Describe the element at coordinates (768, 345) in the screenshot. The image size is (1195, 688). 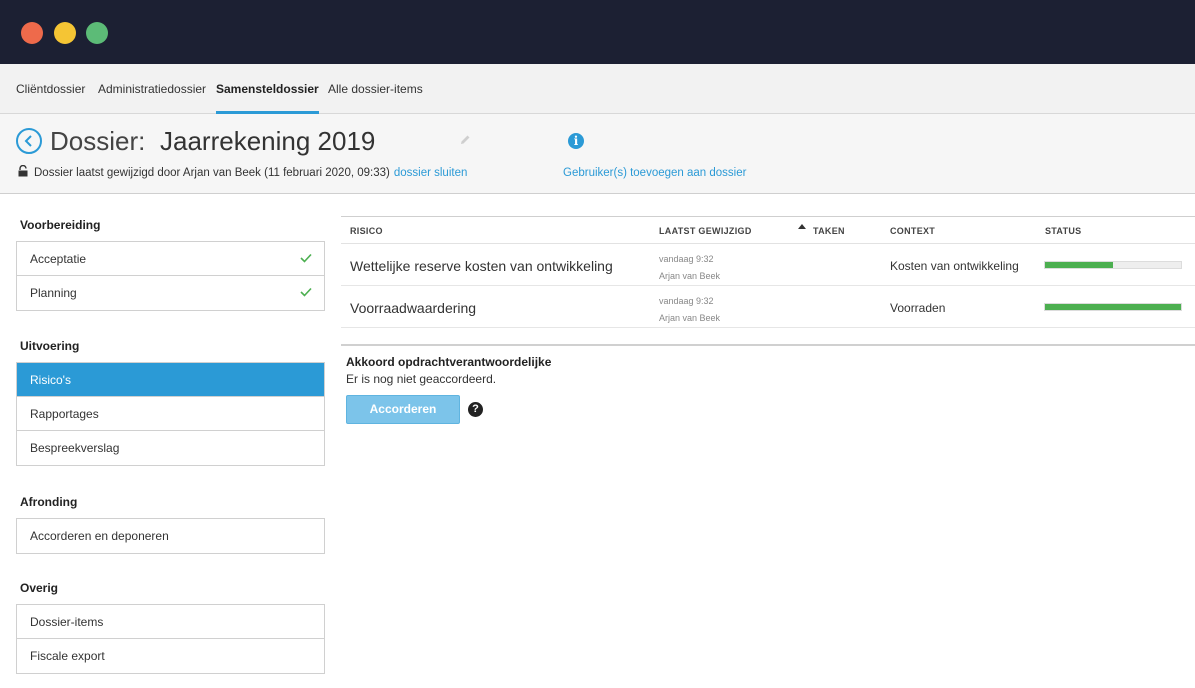
I see `section-divider` at that location.